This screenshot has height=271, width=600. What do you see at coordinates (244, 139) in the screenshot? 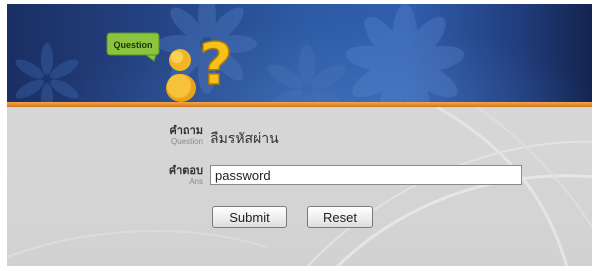
I see `question-text: ลืมรหัสผ่าน` at bounding box center [244, 139].